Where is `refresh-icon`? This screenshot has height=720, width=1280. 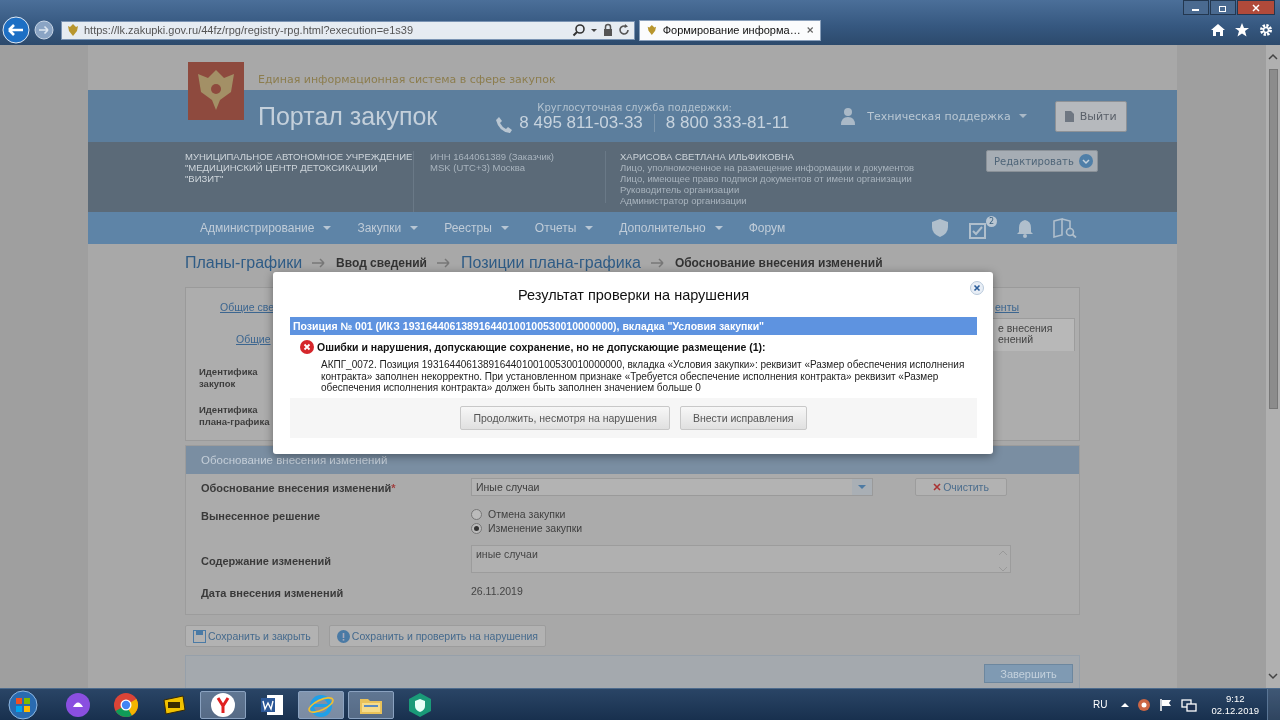 refresh-icon is located at coordinates (624, 30).